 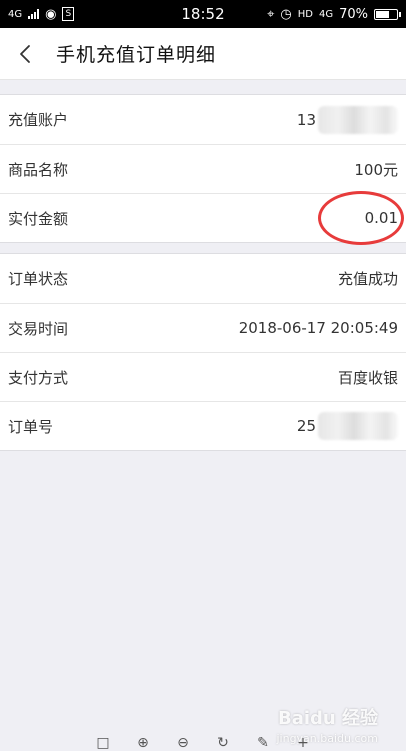 I want to click on back-button, so click(x=25, y=54).